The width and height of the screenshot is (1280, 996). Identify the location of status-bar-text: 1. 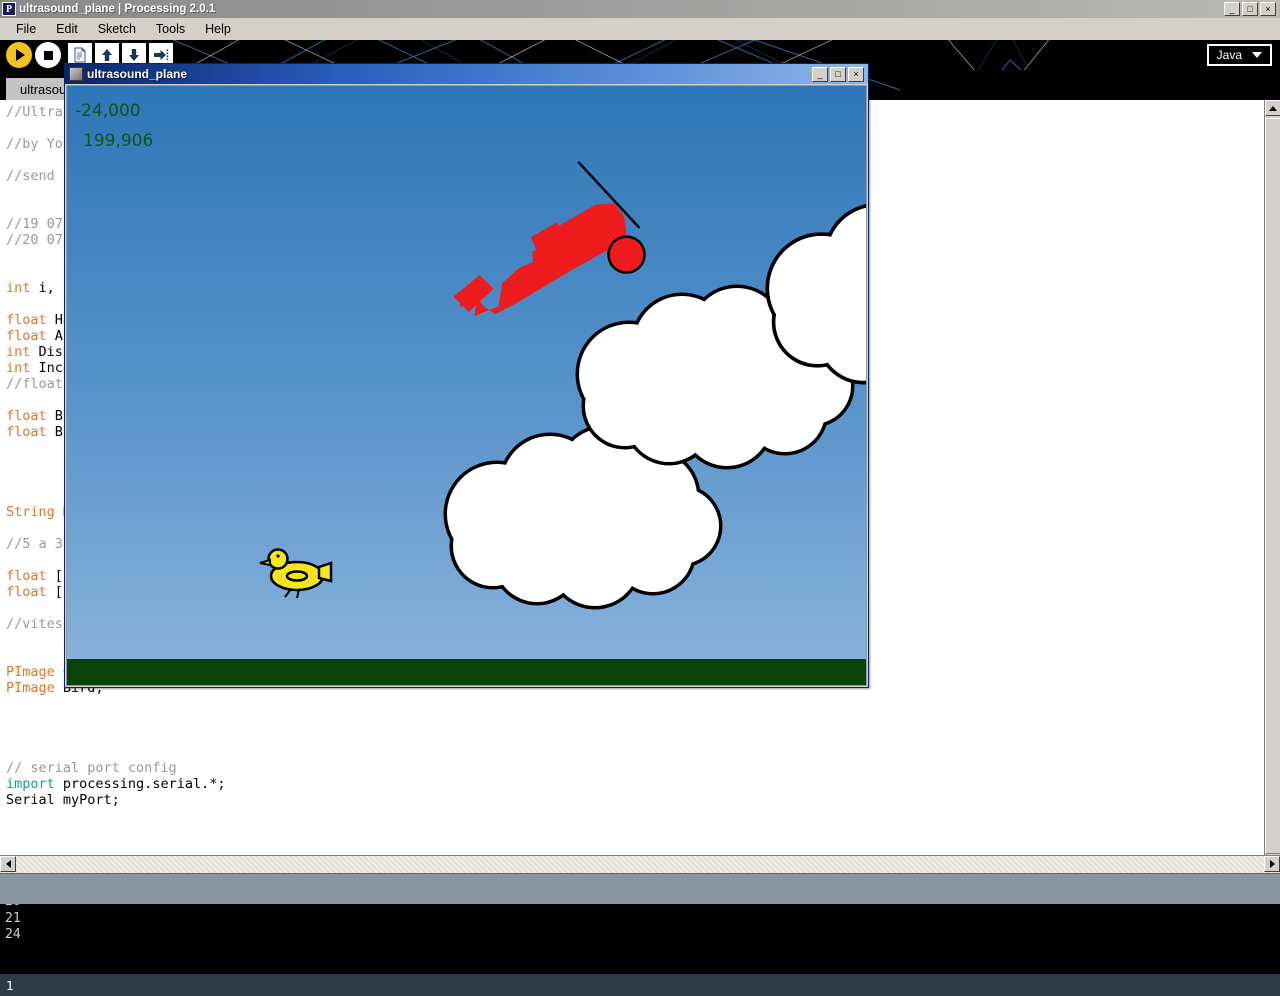
(10, 985).